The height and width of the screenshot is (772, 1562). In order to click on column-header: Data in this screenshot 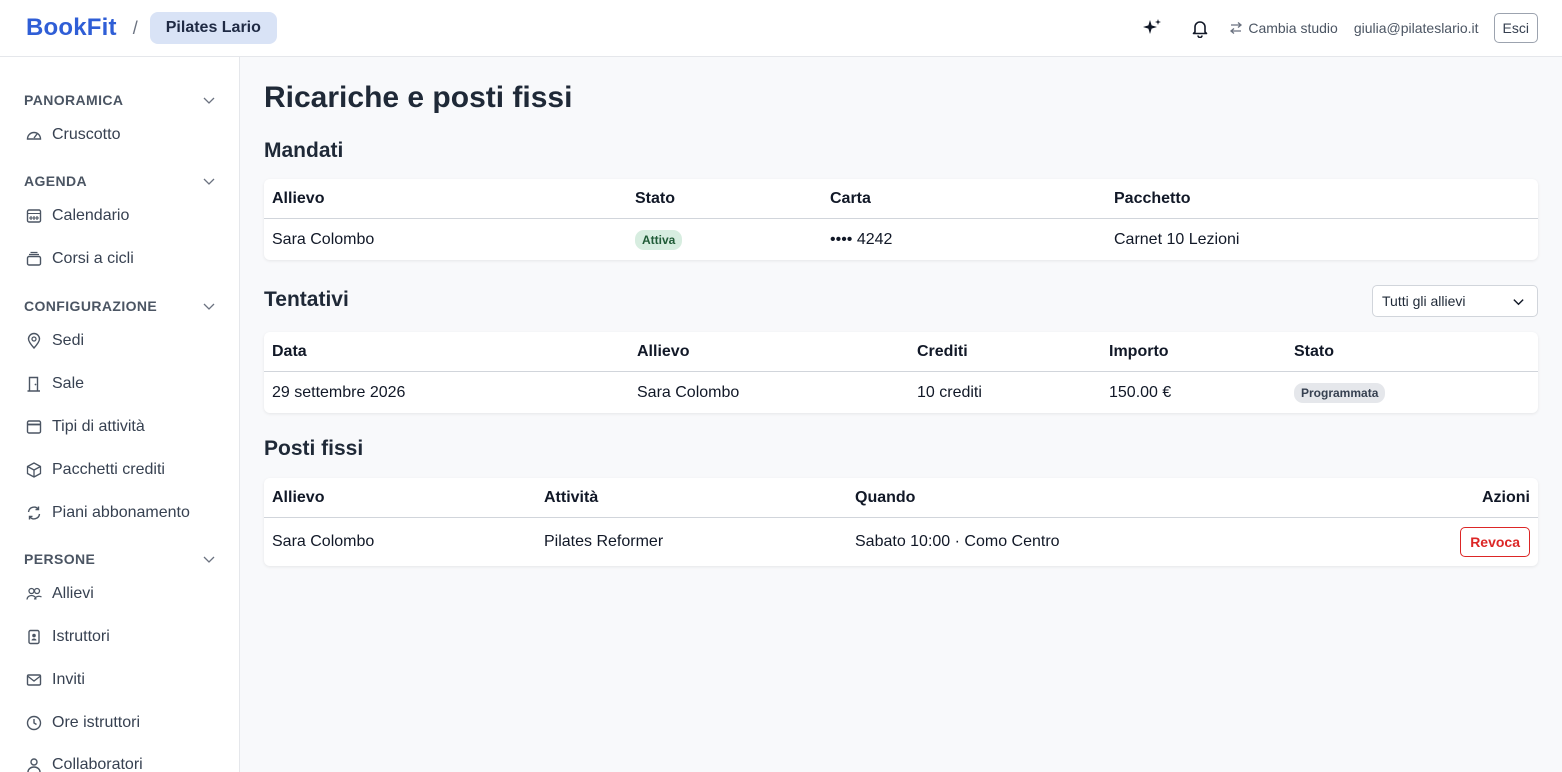, I will do `click(289, 351)`.